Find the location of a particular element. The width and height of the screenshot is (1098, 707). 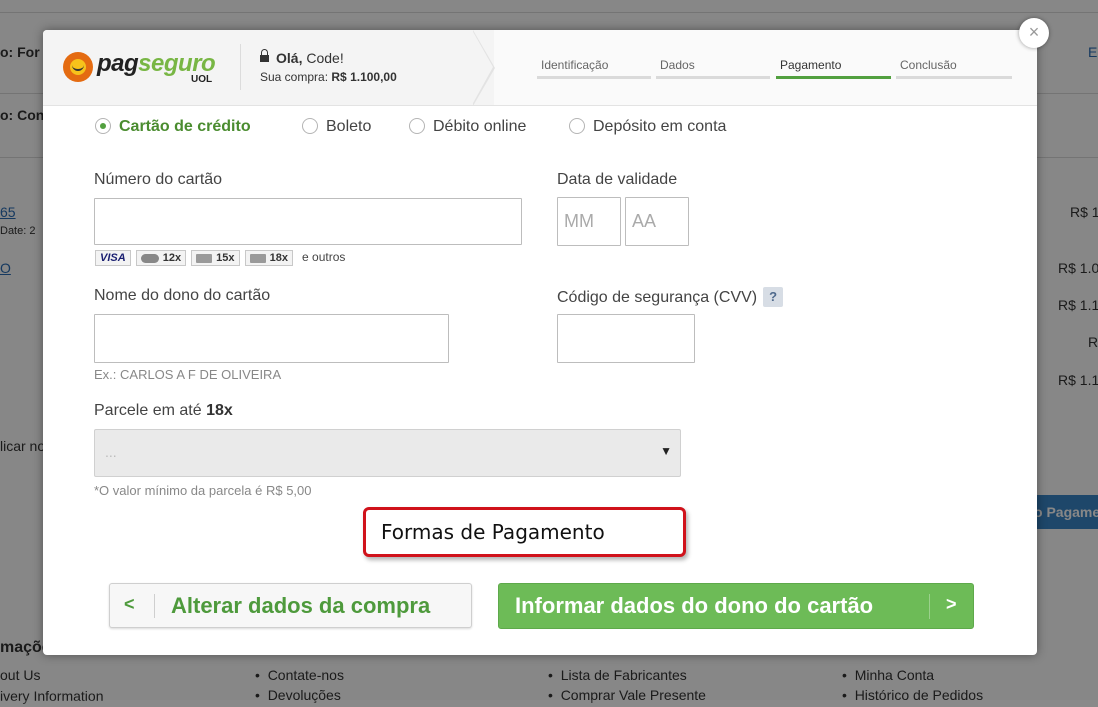

card-brand-badge: 12x is located at coordinates (161, 258).